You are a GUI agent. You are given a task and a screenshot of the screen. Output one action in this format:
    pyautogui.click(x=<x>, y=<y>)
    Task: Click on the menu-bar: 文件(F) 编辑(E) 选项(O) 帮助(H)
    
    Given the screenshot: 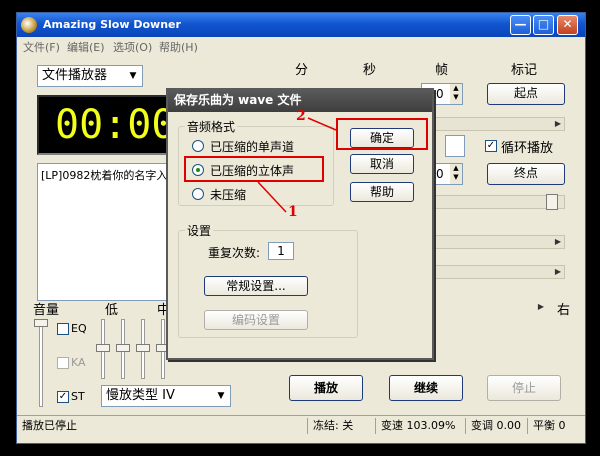 What is the action you would take?
    pyautogui.click(x=301, y=46)
    